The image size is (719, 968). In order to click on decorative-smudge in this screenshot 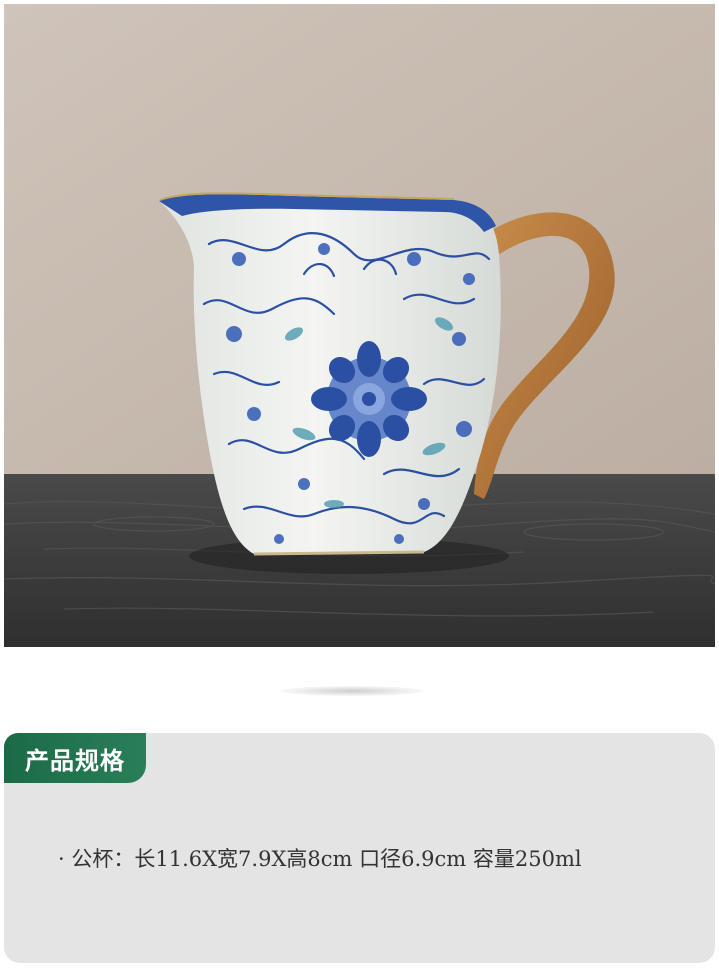, I will do `click(352, 691)`.